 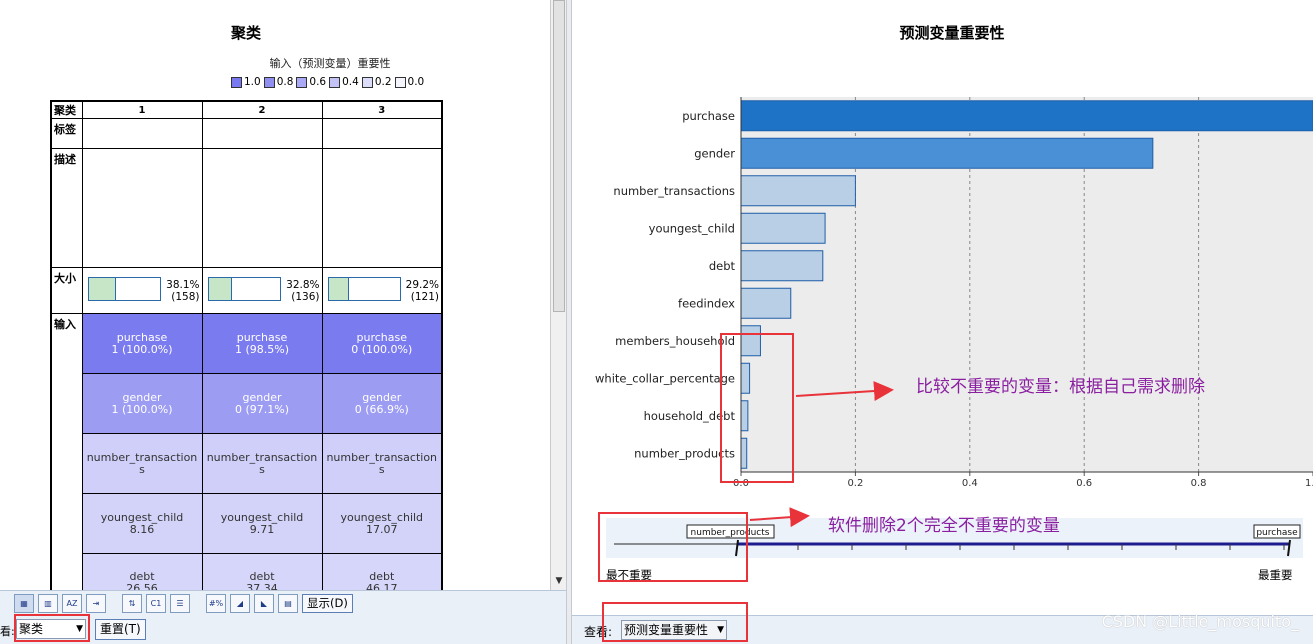 I want to click on x-tick-label: 0.4, so click(x=970, y=483).